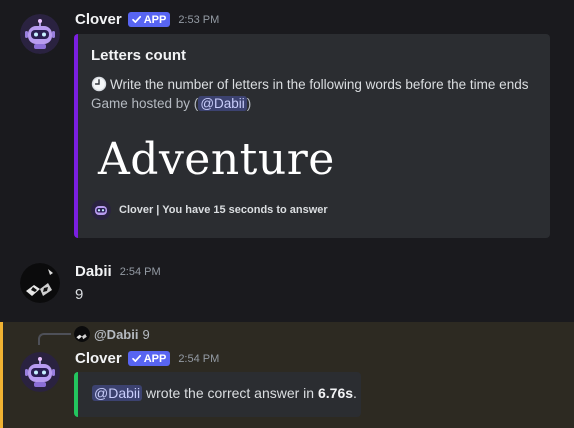 The height and width of the screenshot is (428, 574). Describe the element at coordinates (145, 103) in the screenshot. I see `host-prefix: Game hosted by (` at that location.